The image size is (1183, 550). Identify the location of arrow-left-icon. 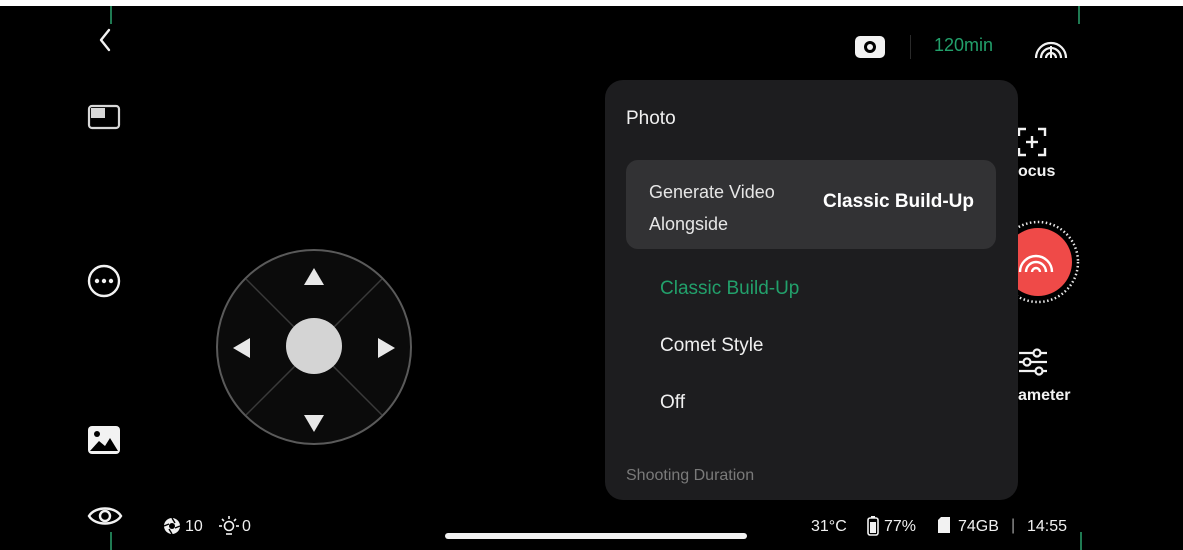
(241, 348).